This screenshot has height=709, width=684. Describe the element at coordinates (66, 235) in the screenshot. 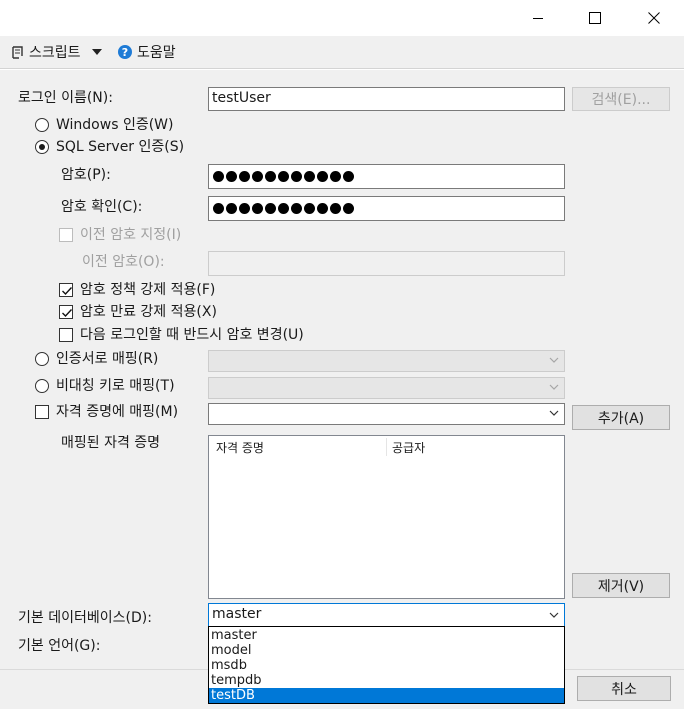

I see `specify-old-password-checkbox` at that location.